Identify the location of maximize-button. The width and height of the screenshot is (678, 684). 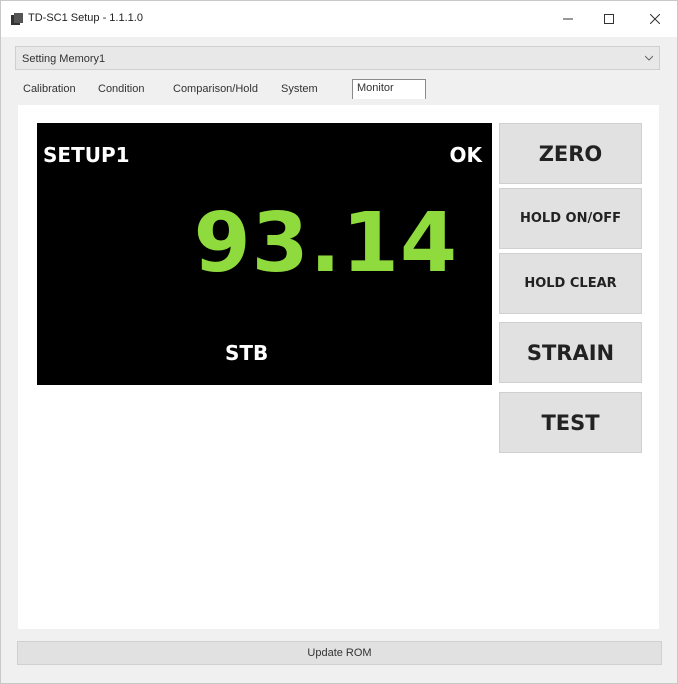
(609, 19).